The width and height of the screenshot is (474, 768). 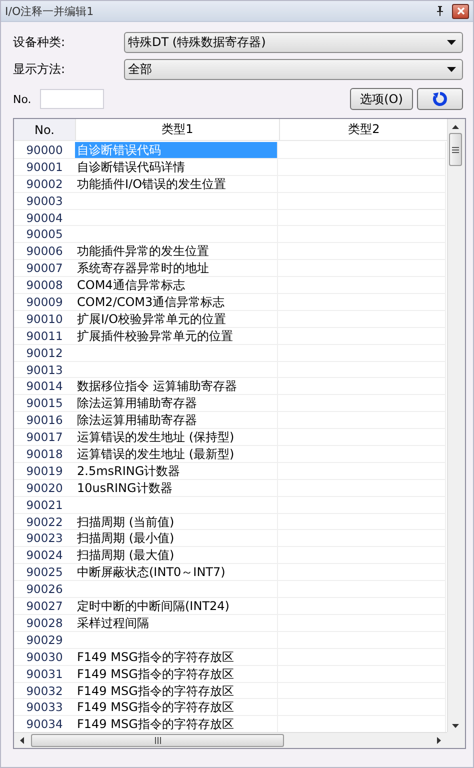 What do you see at coordinates (50, 11) in the screenshot?
I see `window-title: I/O注释一并编辑1` at bounding box center [50, 11].